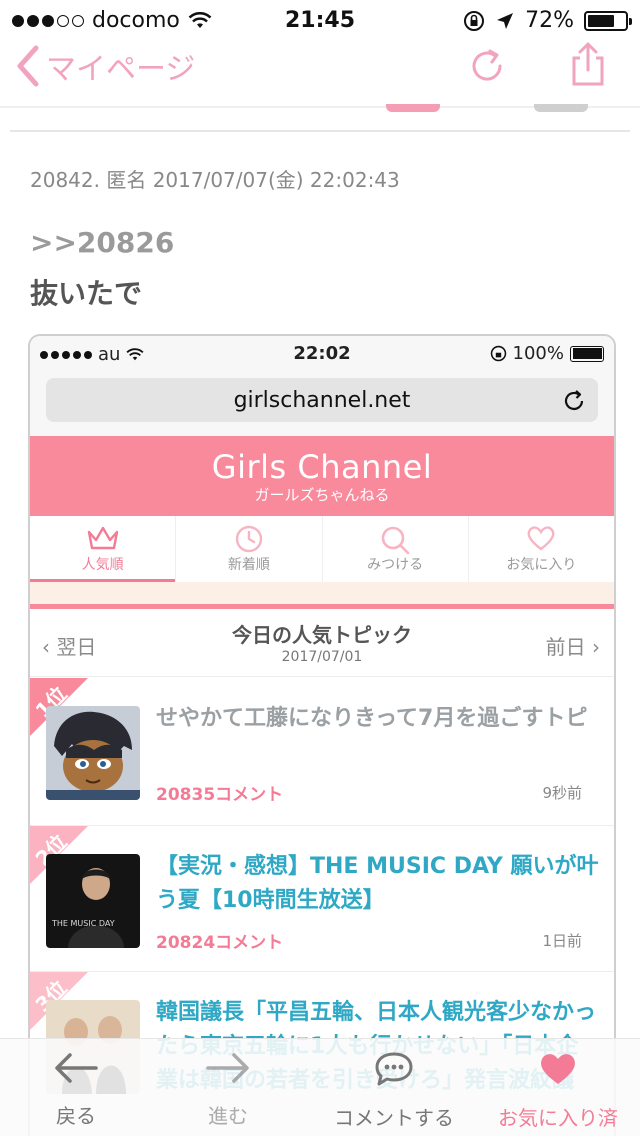 The height and width of the screenshot is (1136, 640). I want to click on reply-anchor-link: >>20826, so click(102, 242).